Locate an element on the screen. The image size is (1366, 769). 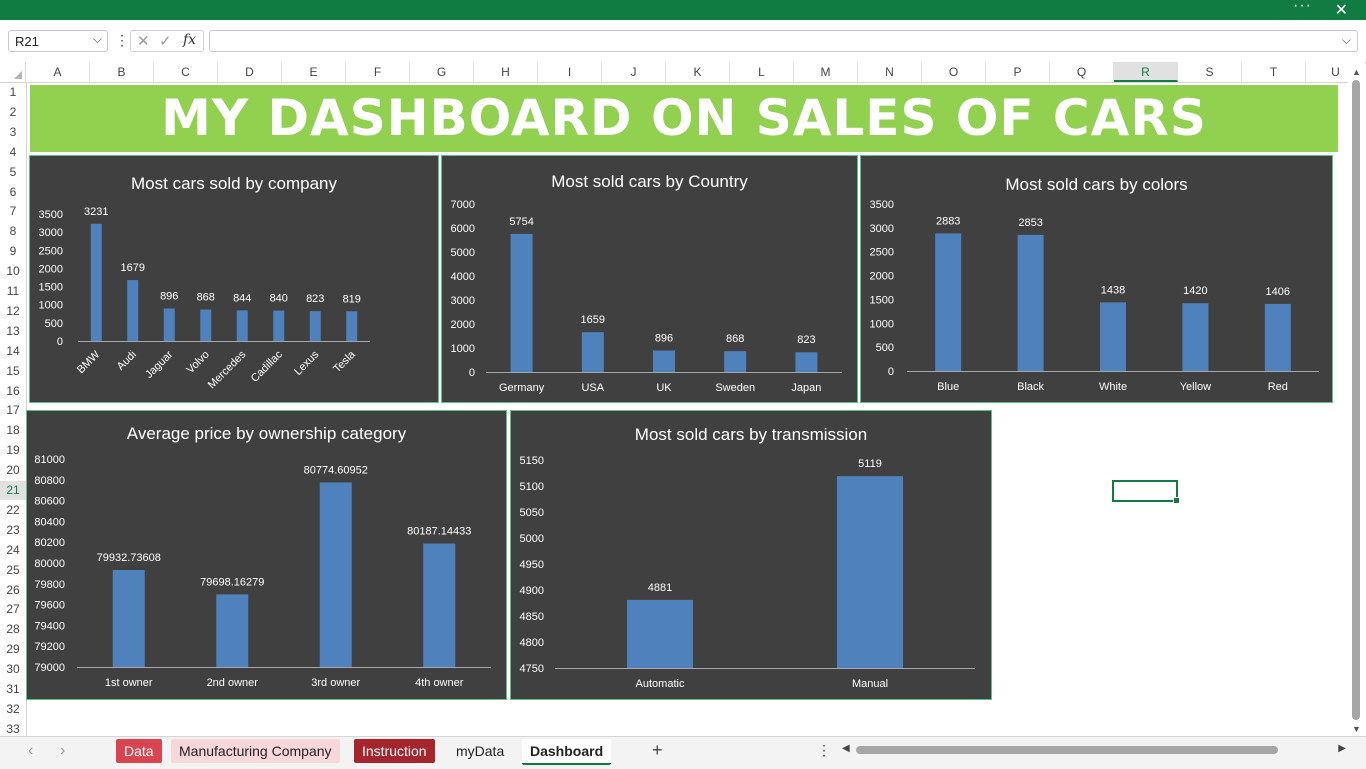
row-header-29: 29 is located at coordinates (13, 649).